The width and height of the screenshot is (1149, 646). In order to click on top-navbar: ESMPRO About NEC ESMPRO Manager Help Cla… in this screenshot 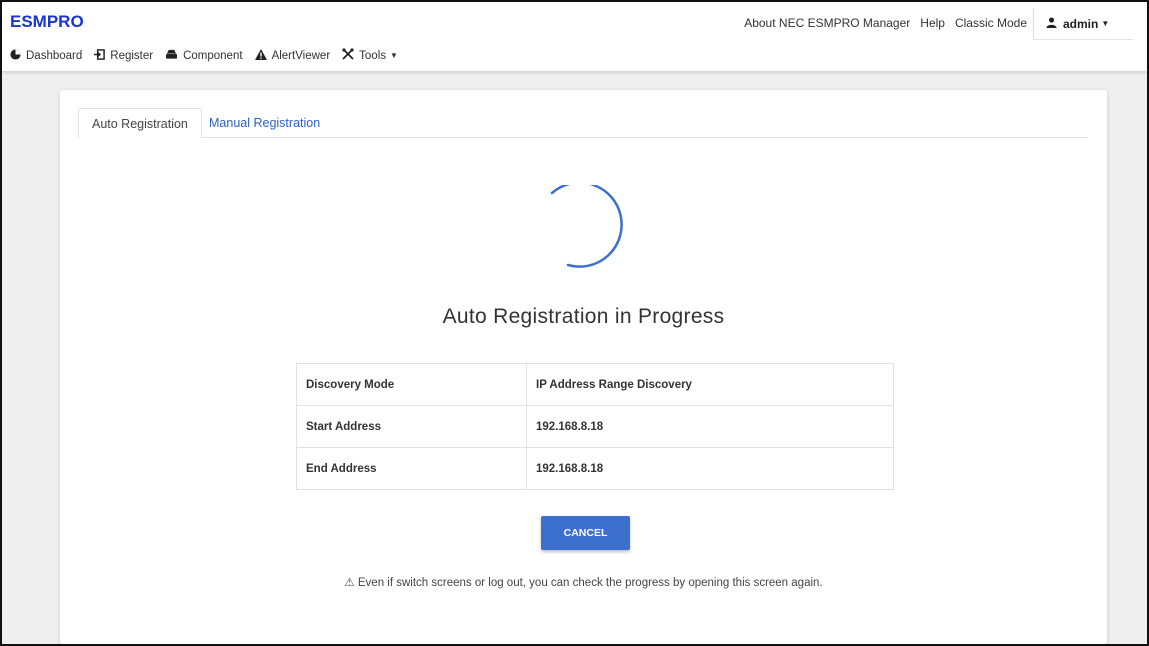, I will do `click(574, 37)`.